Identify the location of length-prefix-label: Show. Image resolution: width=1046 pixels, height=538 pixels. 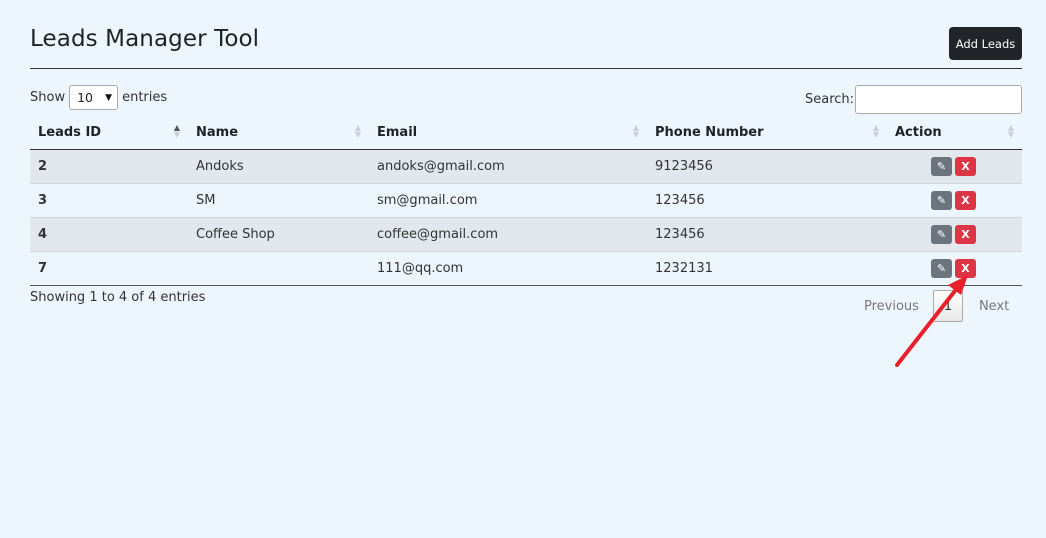
(48, 97).